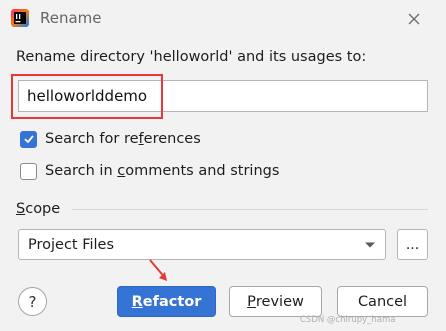  What do you see at coordinates (275, 301) in the screenshot?
I see `preview-button: Preview` at bounding box center [275, 301].